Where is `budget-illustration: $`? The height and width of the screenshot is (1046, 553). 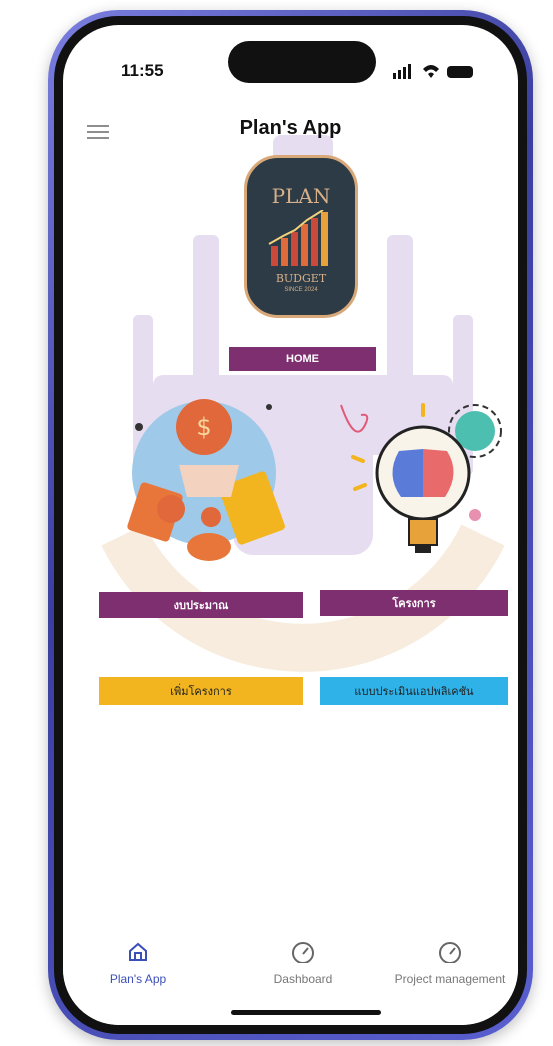 budget-illustration: $ is located at coordinates (206, 480).